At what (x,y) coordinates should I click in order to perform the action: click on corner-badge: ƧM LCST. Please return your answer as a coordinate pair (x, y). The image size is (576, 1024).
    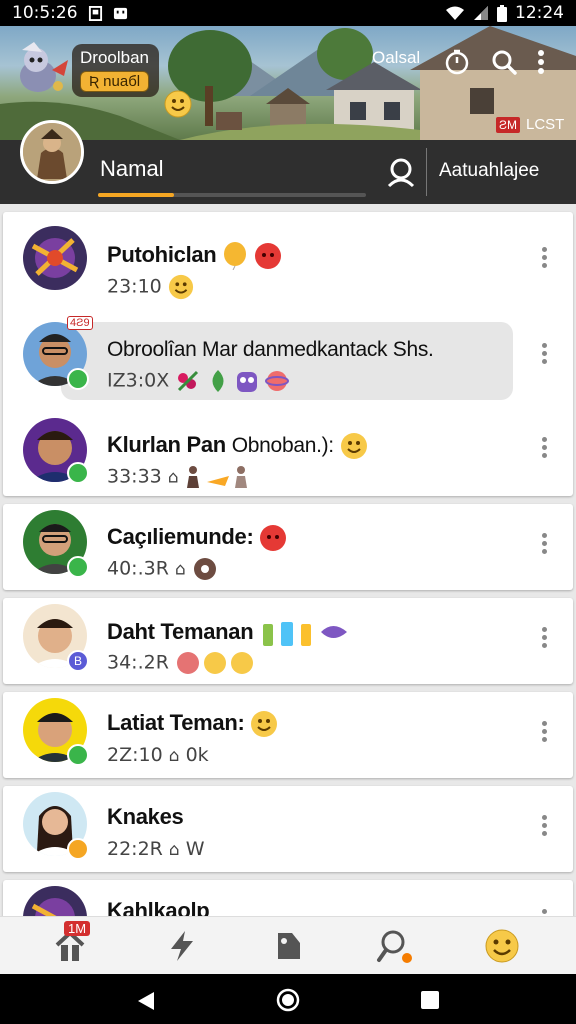
    Looking at the image, I should click on (530, 124).